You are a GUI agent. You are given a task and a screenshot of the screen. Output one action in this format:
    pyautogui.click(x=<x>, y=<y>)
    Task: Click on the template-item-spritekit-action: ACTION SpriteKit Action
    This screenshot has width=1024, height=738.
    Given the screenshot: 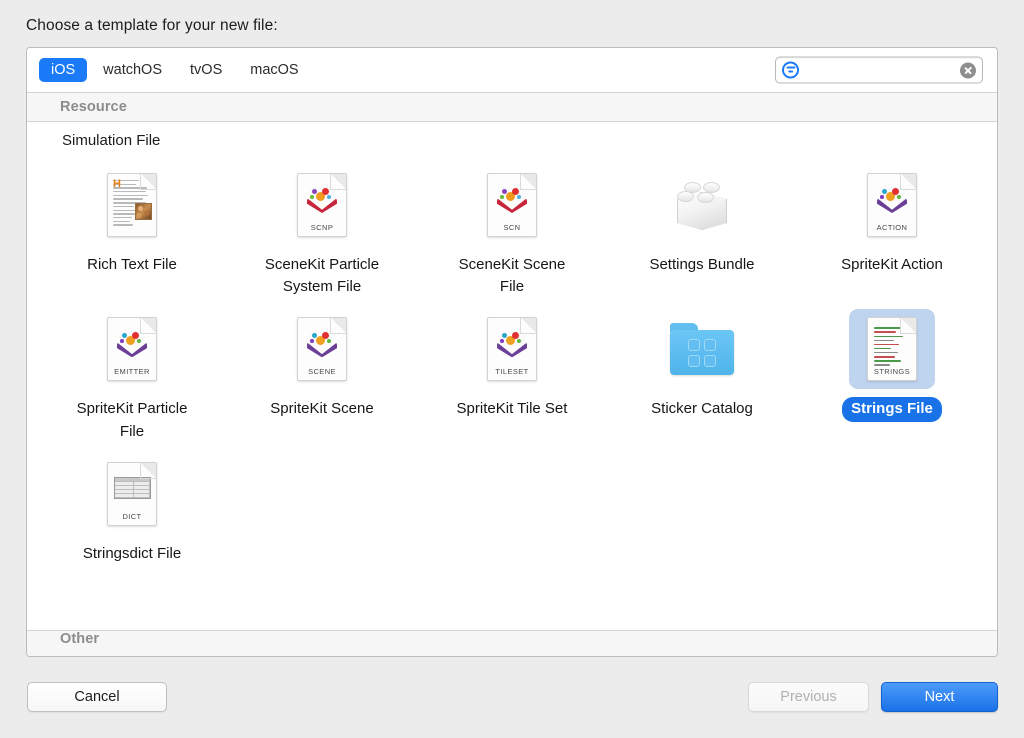 What is the action you would take?
    pyautogui.click(x=892, y=230)
    